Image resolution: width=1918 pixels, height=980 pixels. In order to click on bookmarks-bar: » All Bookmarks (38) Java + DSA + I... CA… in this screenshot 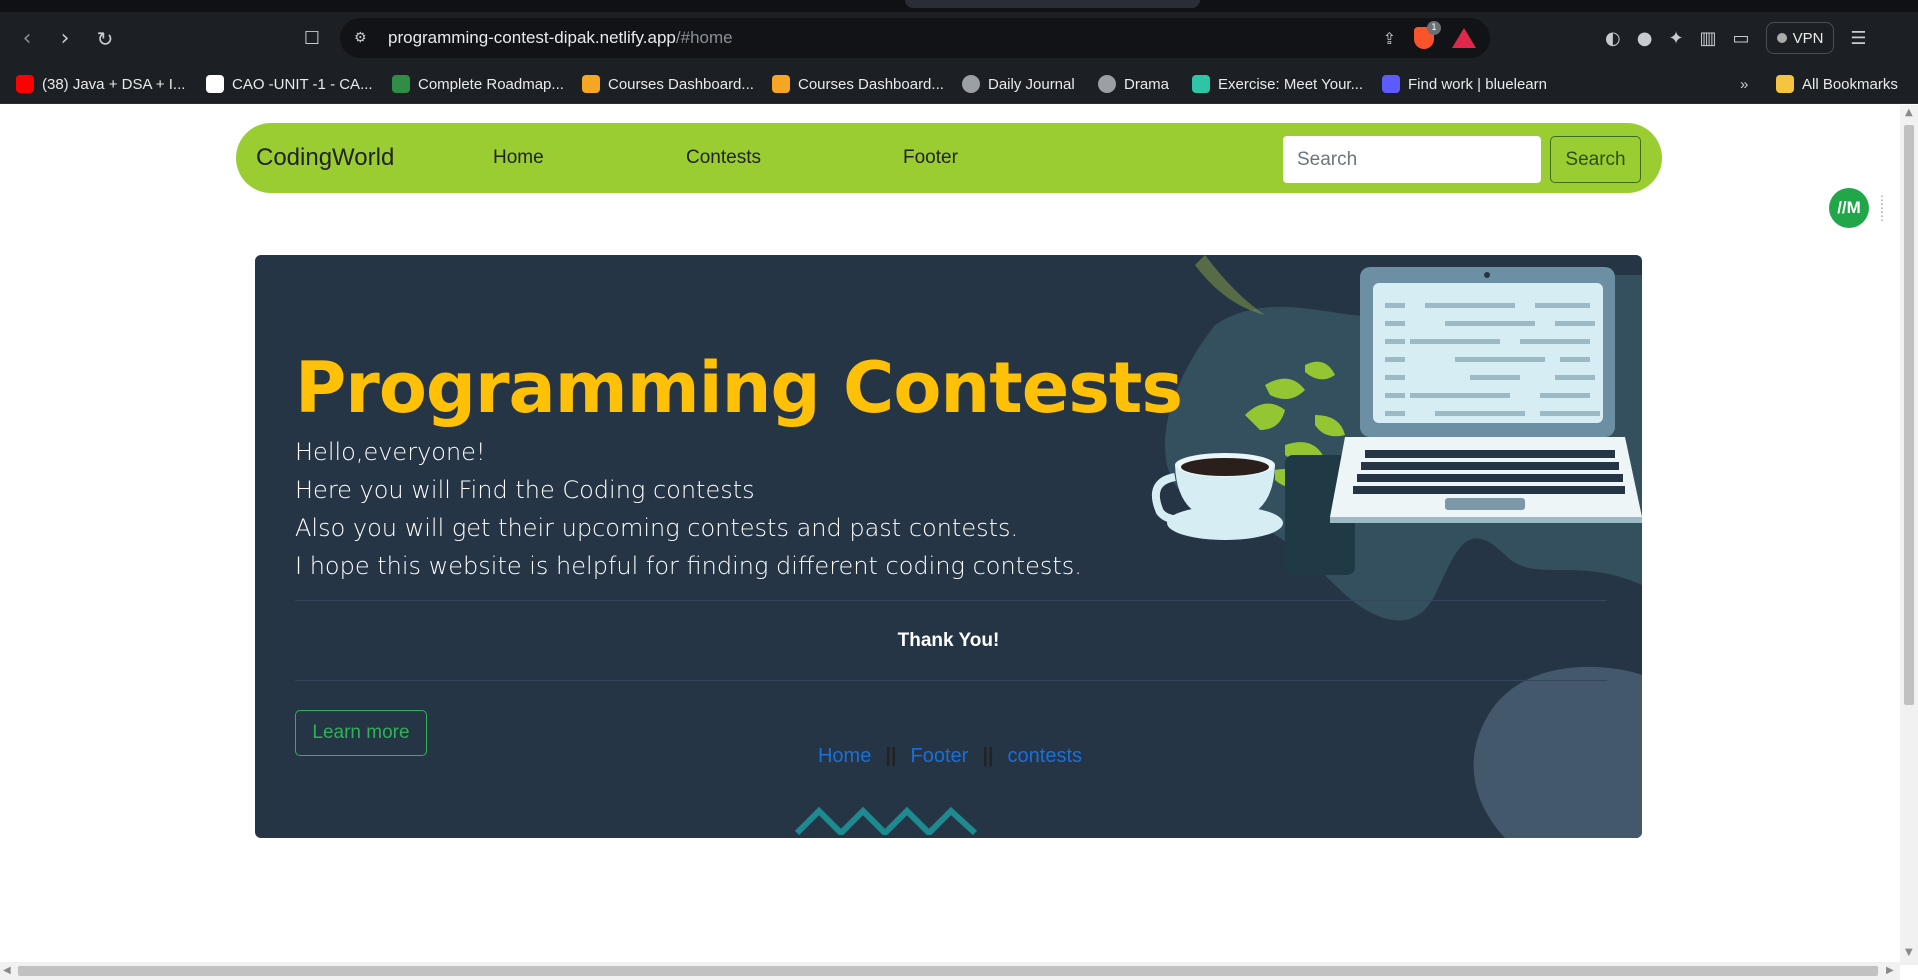, I will do `click(959, 84)`.